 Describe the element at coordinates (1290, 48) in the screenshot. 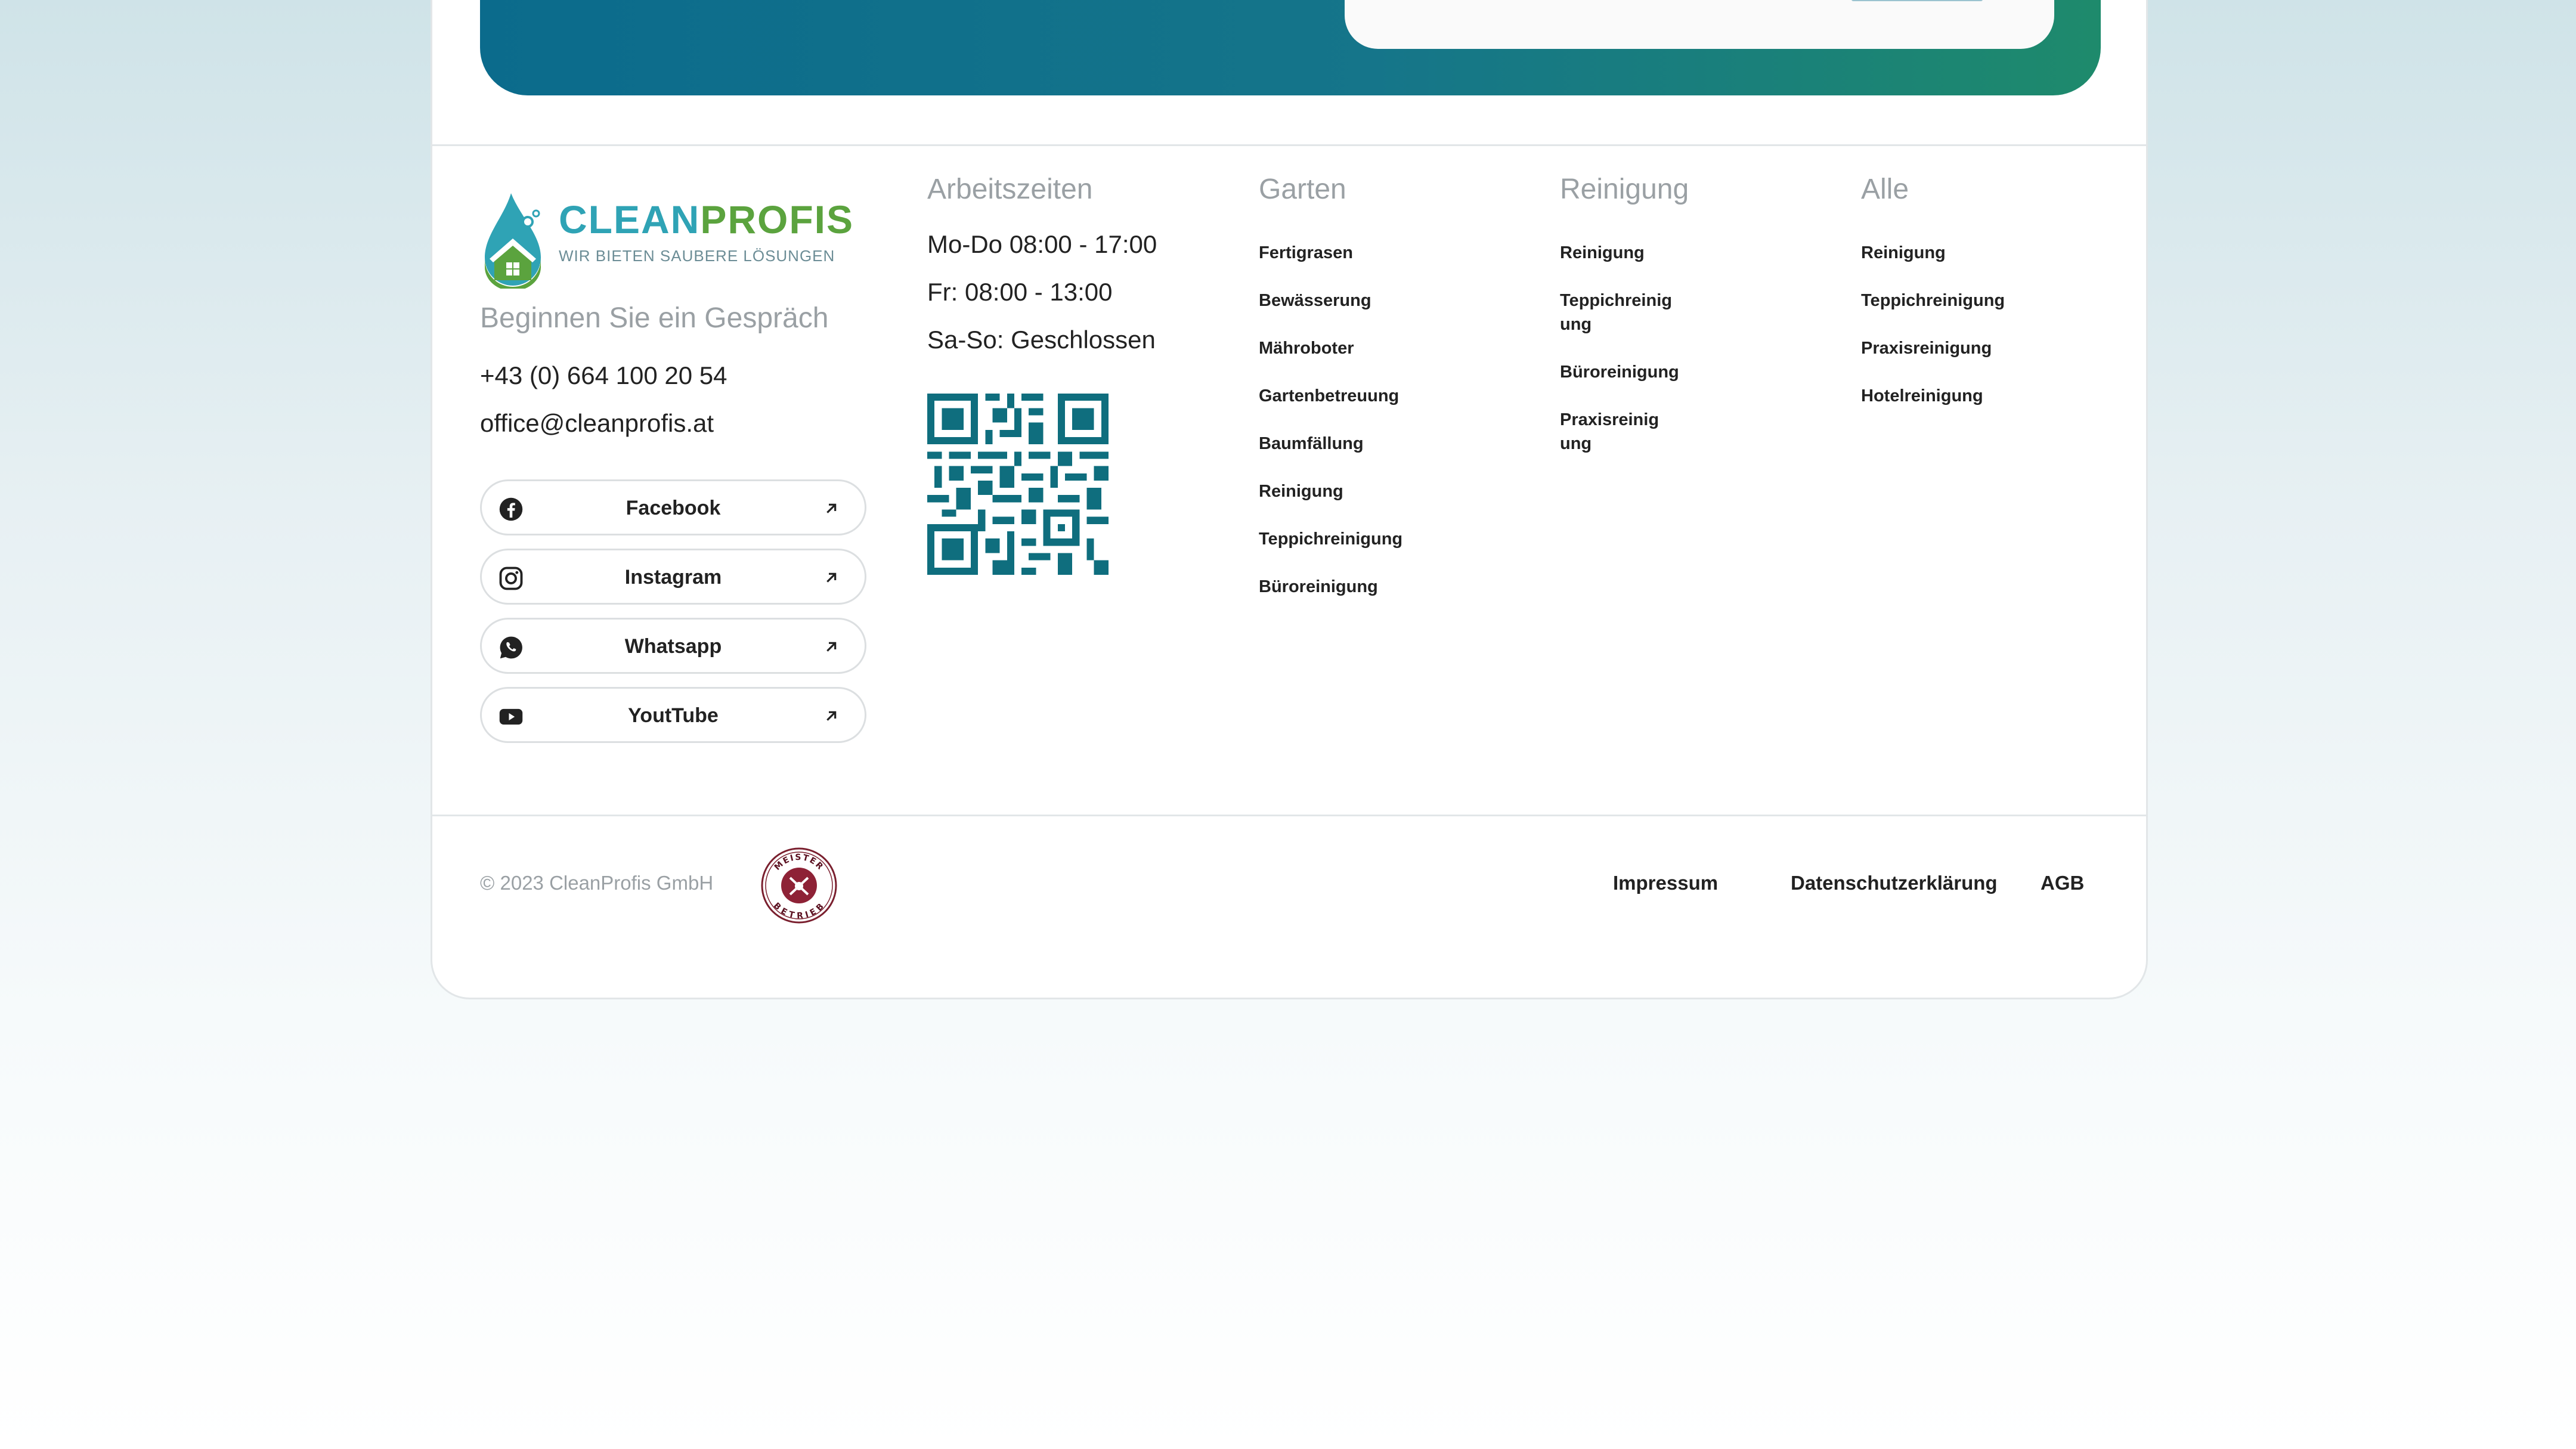

I see `cta-banner` at that location.